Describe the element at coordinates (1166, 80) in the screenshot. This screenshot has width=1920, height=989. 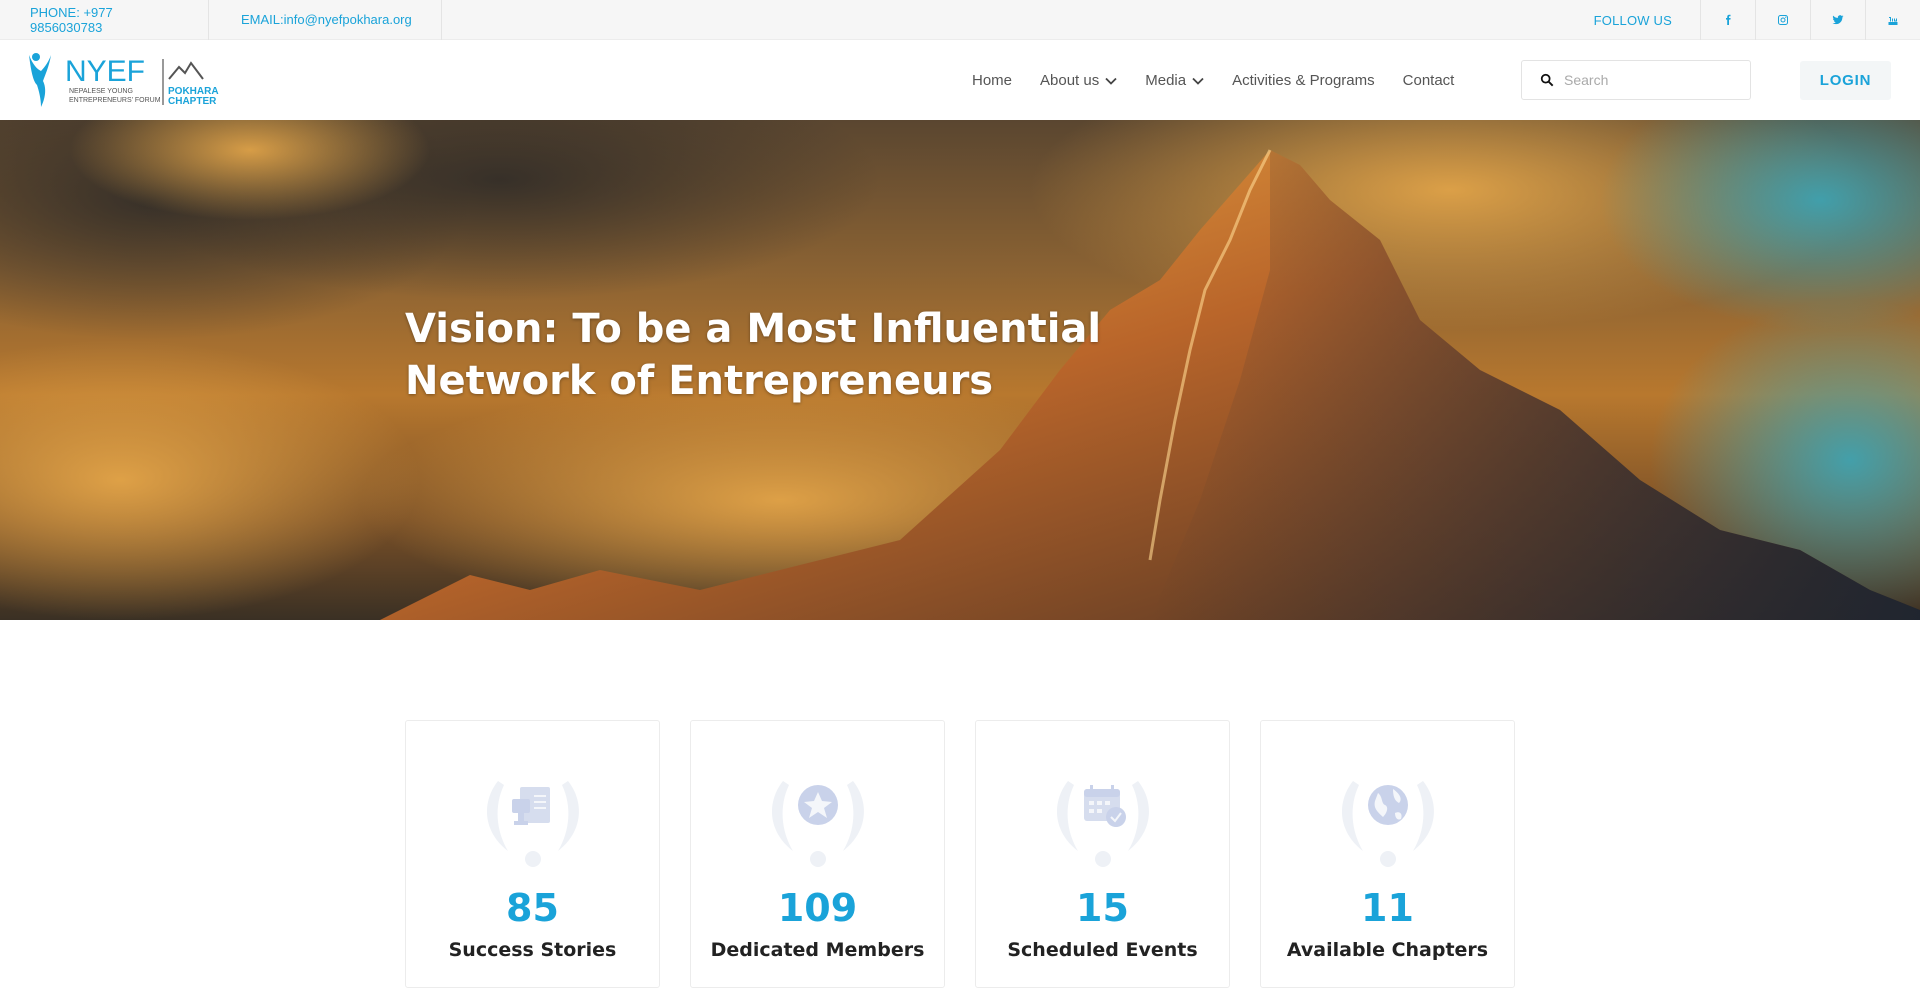
I see `nav-label: Media` at that location.